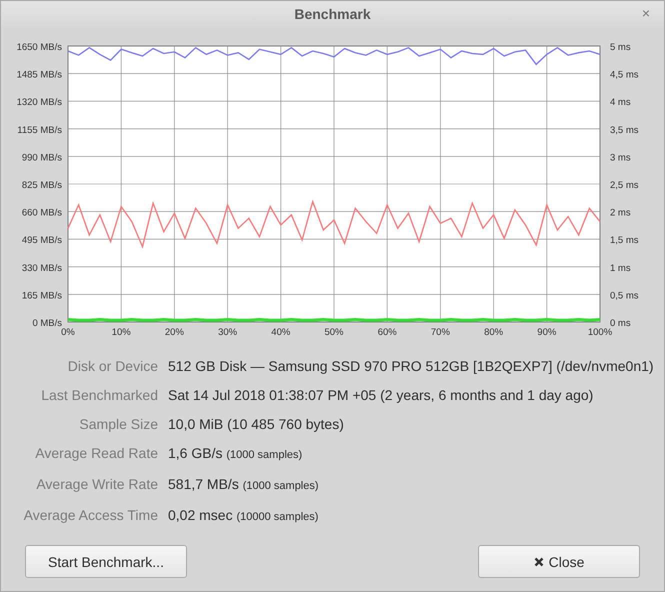 The image size is (665, 592). Describe the element at coordinates (387, 332) in the screenshot. I see `axis-label: 60%` at that location.